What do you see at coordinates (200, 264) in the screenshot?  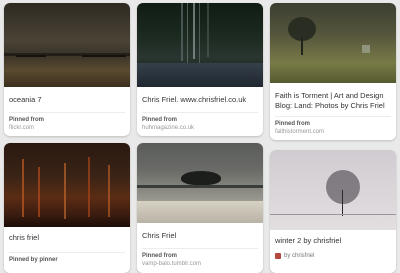 I see `pin-source-link: vamp-balo.tumblr.com` at bounding box center [200, 264].